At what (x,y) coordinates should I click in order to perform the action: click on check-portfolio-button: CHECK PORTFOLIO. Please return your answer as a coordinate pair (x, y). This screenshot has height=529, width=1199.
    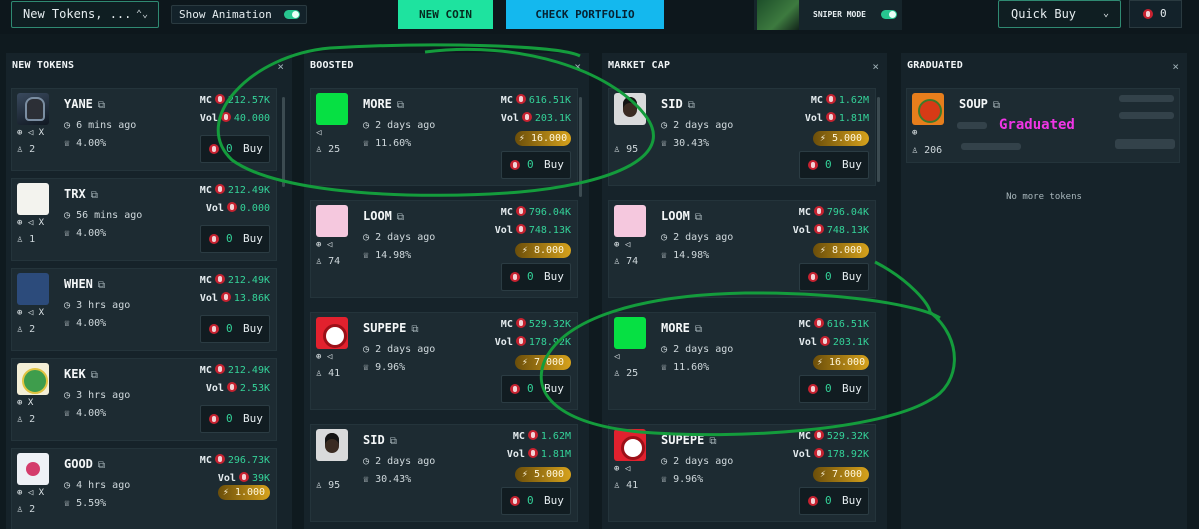
    Looking at the image, I should click on (585, 14).